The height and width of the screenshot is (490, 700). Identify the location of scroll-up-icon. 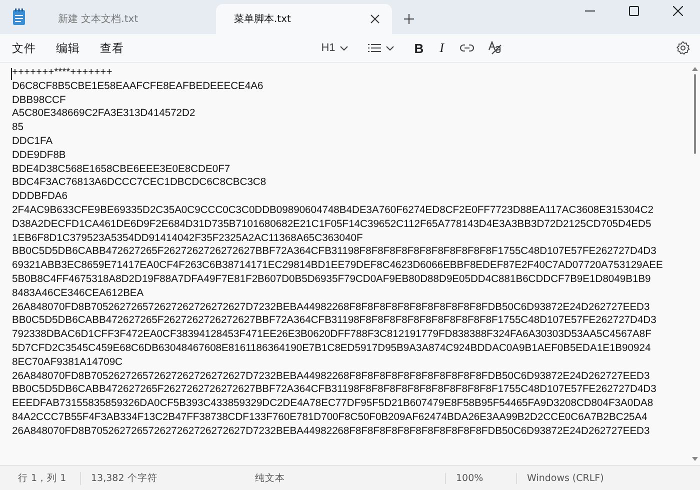
(695, 69).